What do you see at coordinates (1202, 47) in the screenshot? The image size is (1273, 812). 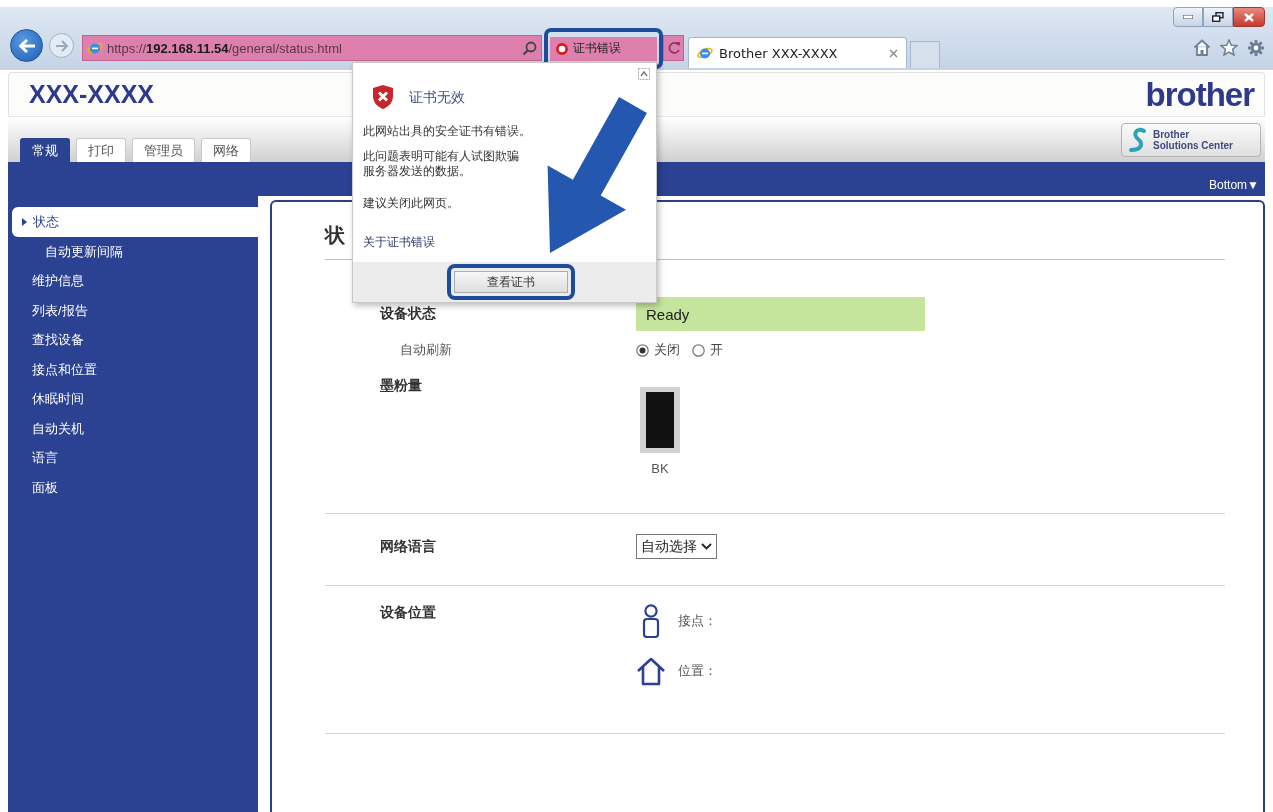 I see `home-icon` at bounding box center [1202, 47].